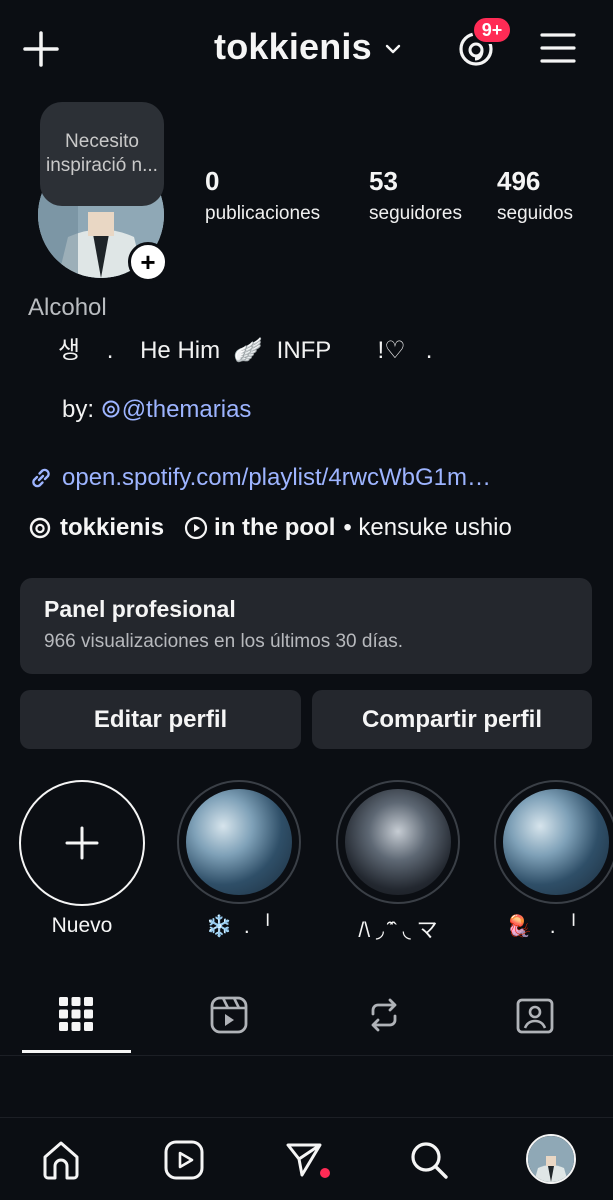 The width and height of the screenshot is (613, 1200). I want to click on panel-title: Panel profesional, so click(140, 609).